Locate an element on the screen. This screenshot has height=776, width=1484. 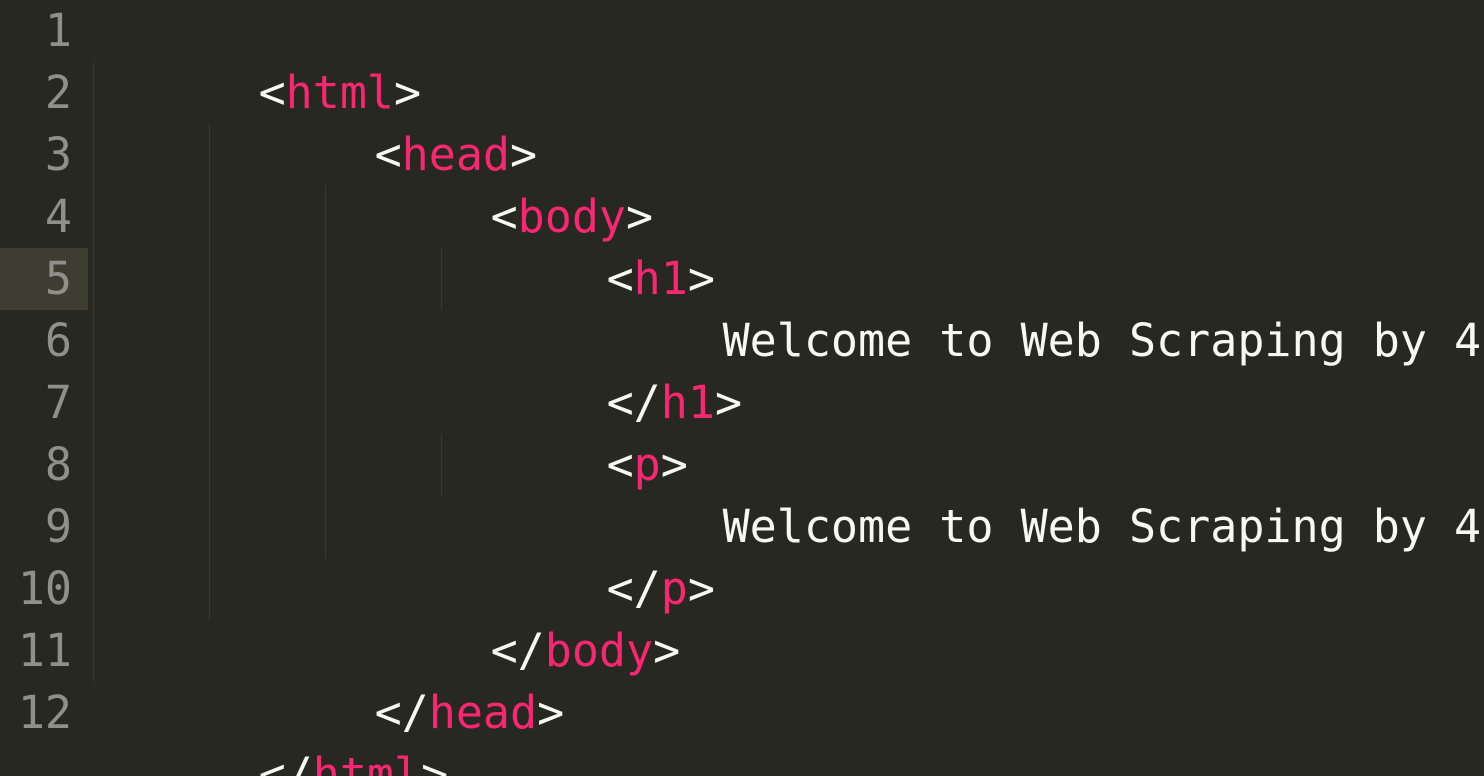
code-line: </head> is located at coordinates (388, 679).